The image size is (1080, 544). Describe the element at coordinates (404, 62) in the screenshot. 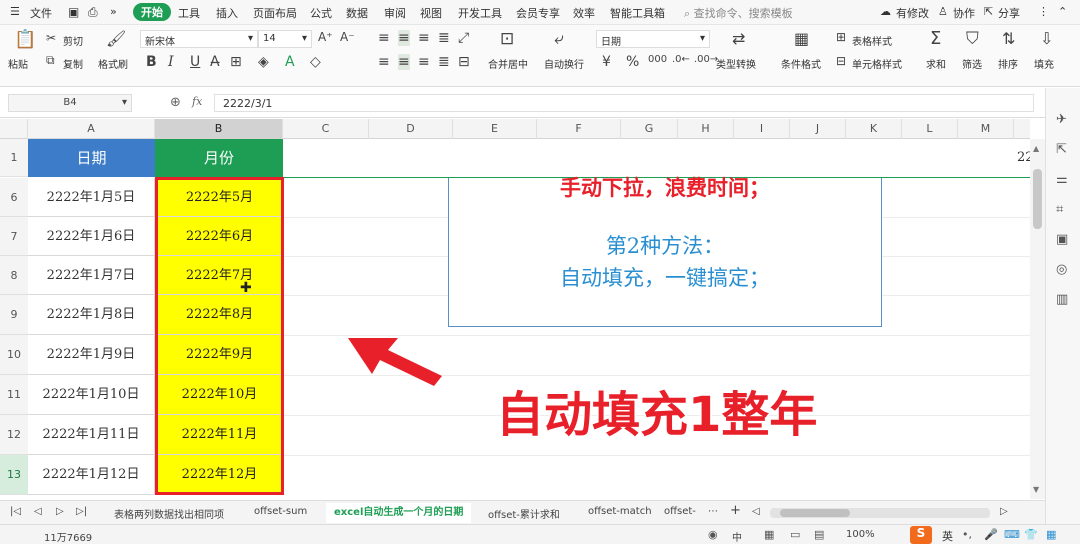

I see `align-center-icon: ≡` at that location.